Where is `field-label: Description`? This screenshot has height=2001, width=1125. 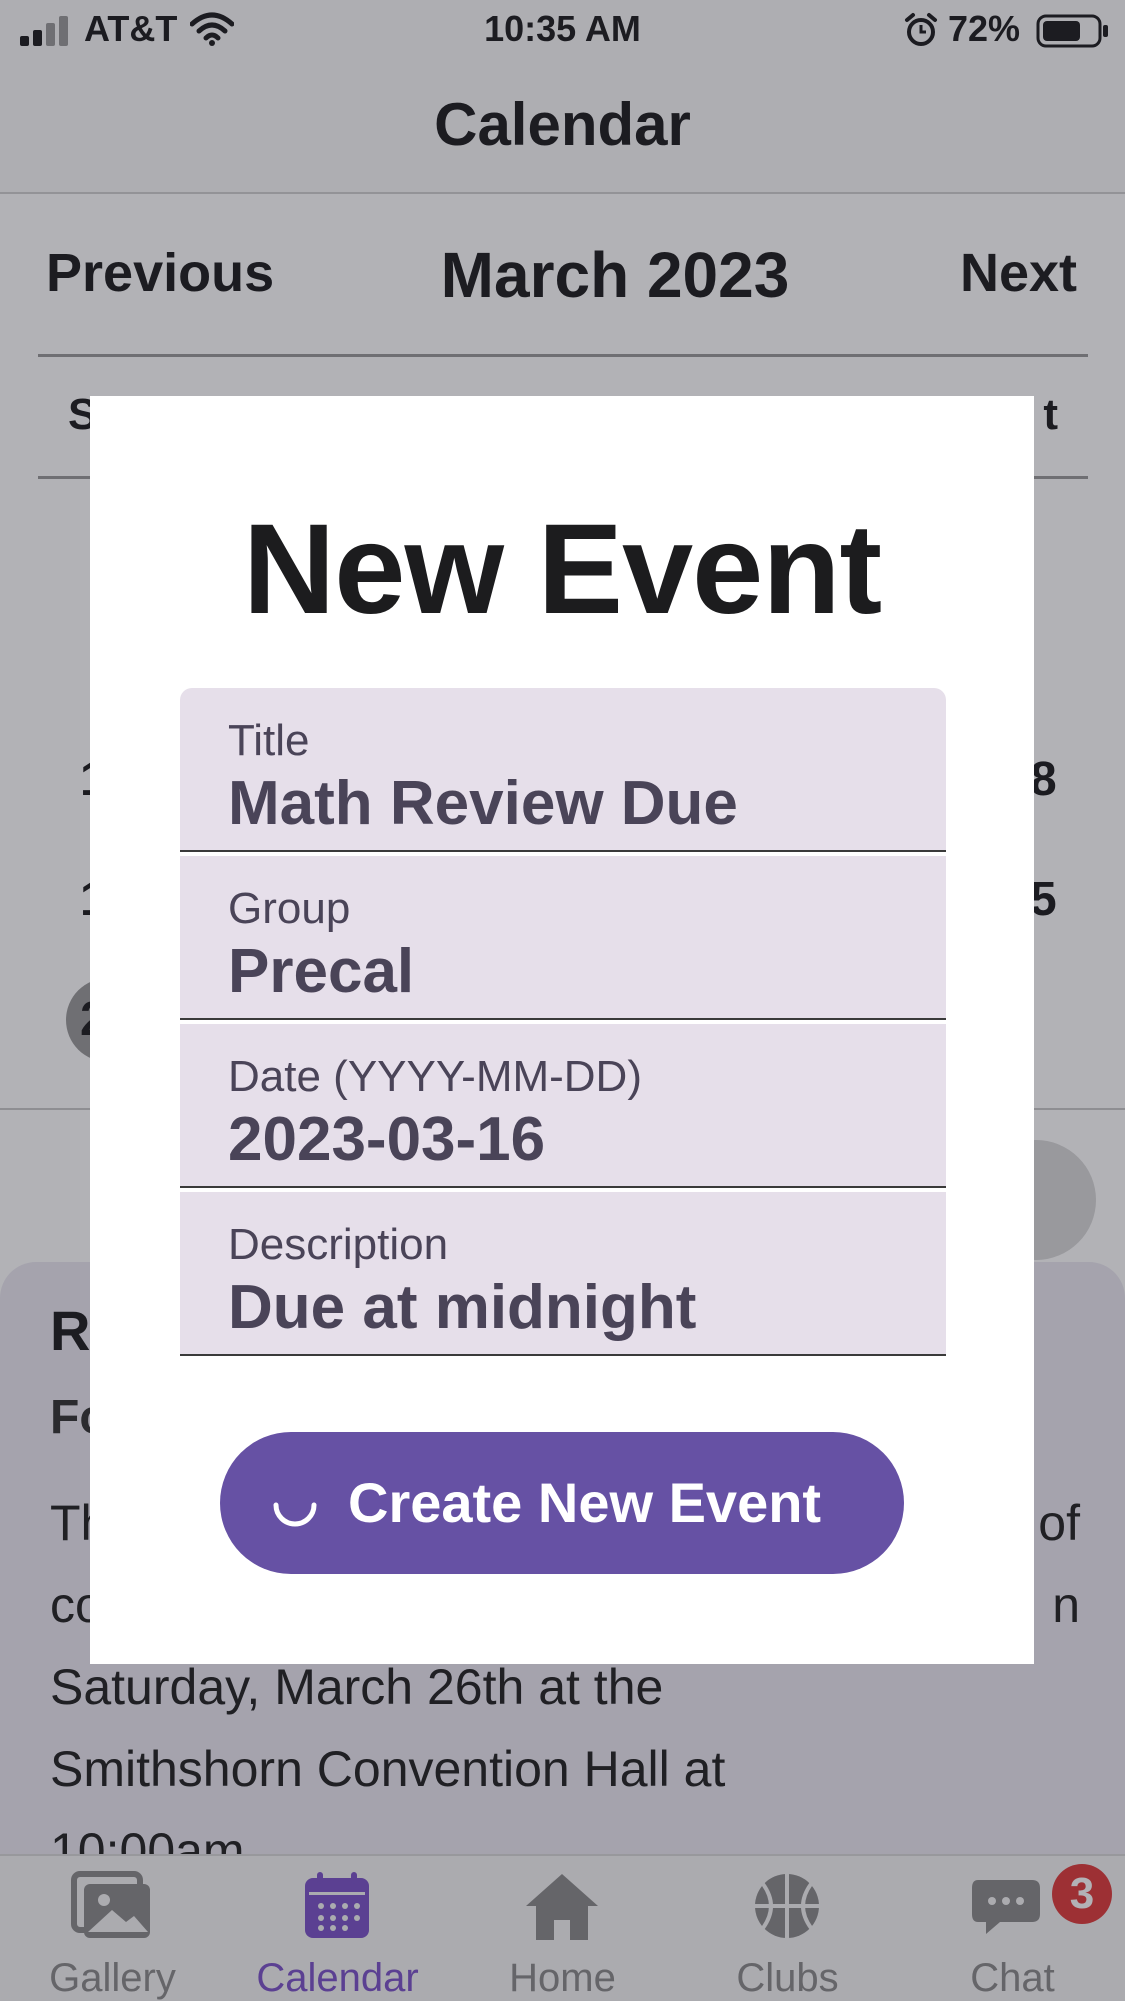
field-label: Description is located at coordinates (338, 1244).